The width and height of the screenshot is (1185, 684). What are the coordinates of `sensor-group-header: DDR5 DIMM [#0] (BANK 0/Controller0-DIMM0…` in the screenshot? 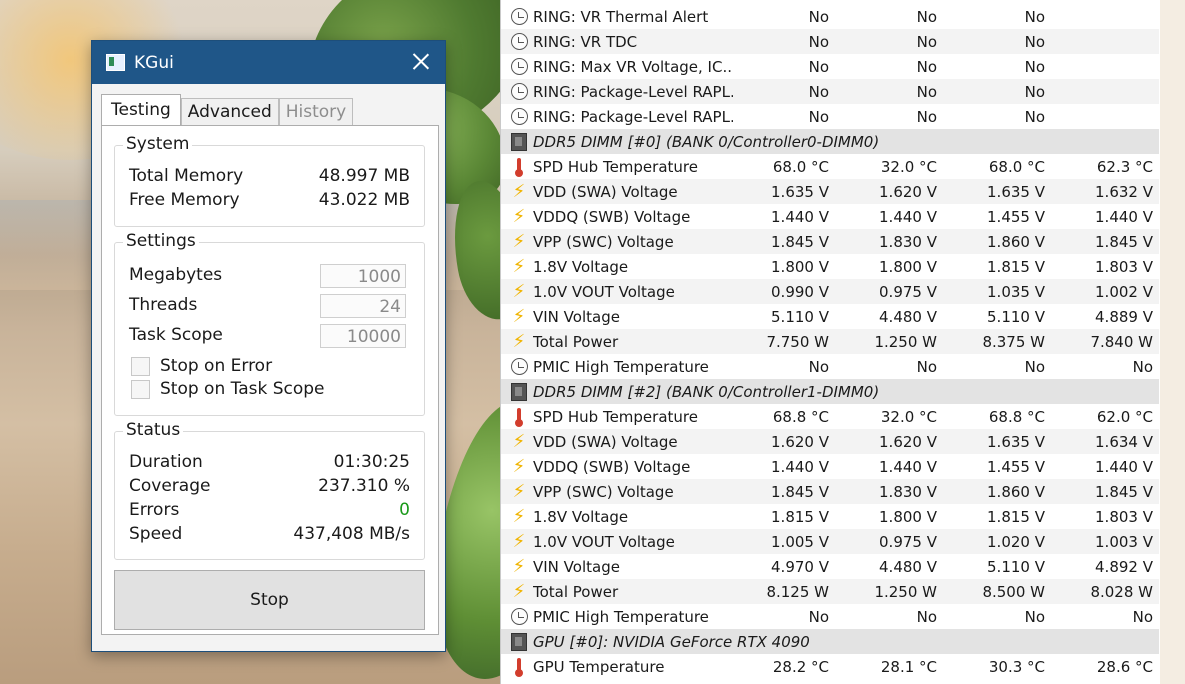 It's located at (830, 141).